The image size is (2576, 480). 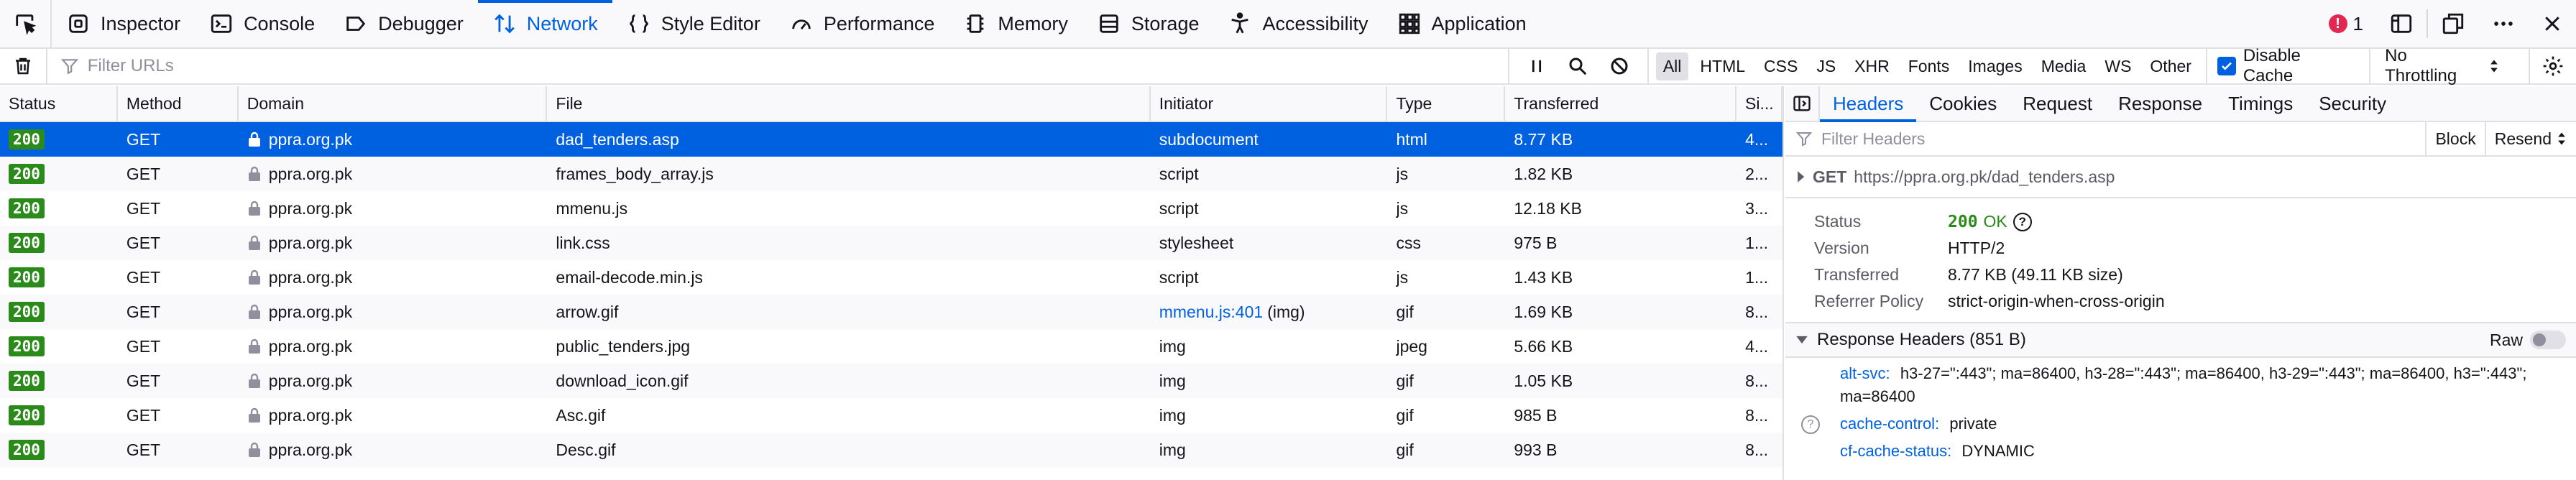 What do you see at coordinates (2260, 103) in the screenshot?
I see `tab-timings: Timings` at bounding box center [2260, 103].